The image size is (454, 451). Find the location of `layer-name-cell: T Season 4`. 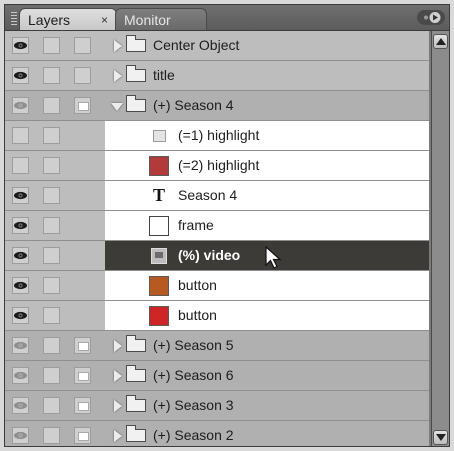

layer-name-cell: T Season 4 is located at coordinates (267, 195).